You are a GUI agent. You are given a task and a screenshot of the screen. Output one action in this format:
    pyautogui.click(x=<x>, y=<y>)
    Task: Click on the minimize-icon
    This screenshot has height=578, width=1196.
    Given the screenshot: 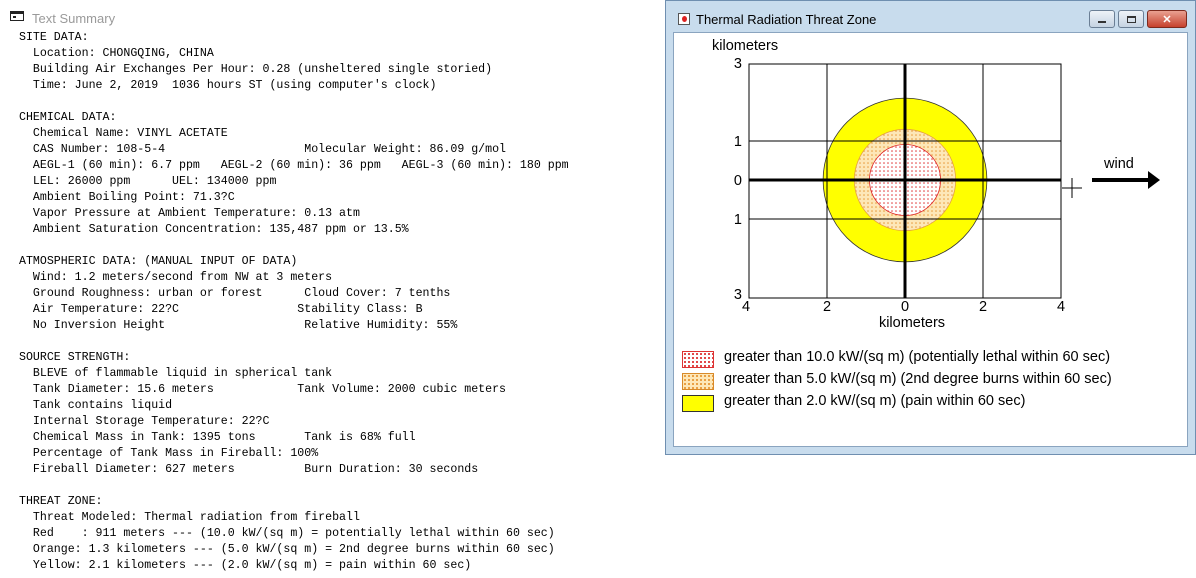 What is the action you would take?
    pyautogui.click(x=1102, y=22)
    